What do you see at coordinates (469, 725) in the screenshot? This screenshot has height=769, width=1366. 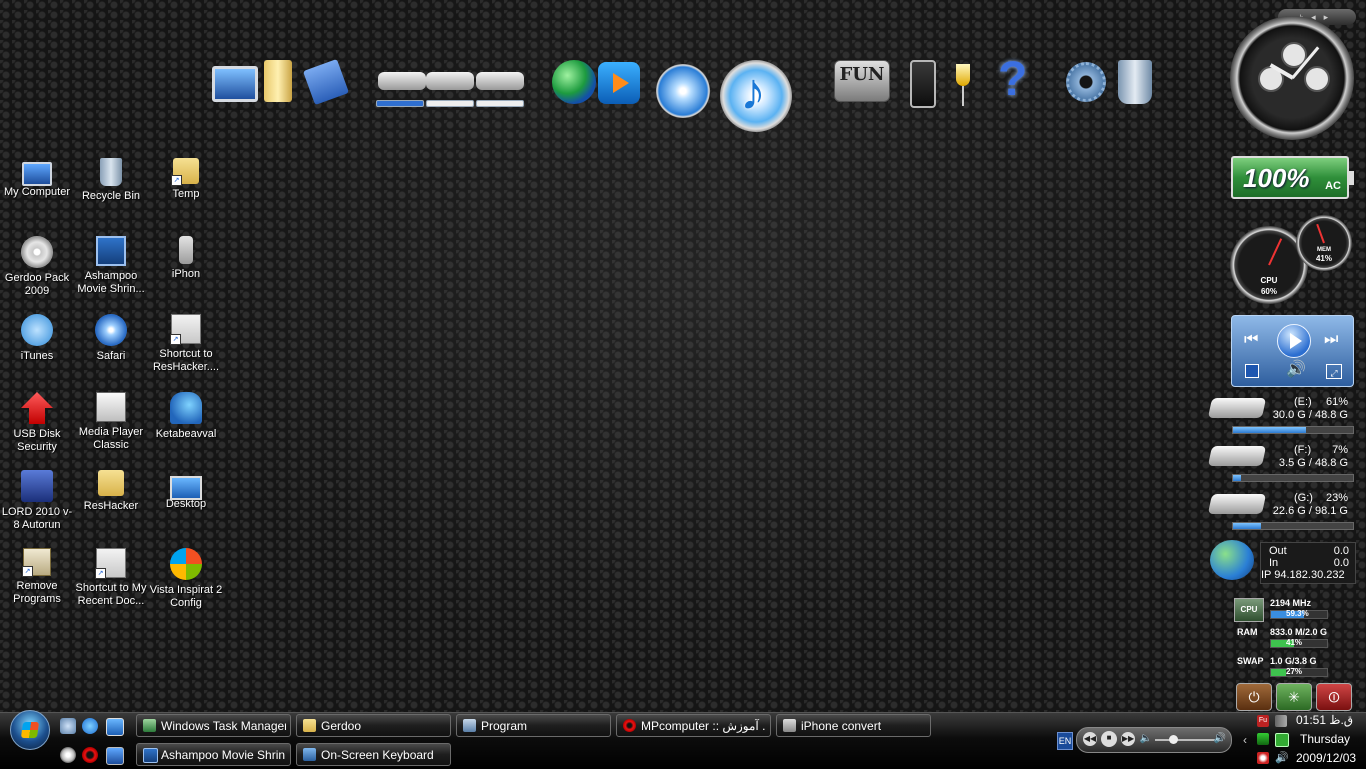 I see `program-window-icon` at bounding box center [469, 725].